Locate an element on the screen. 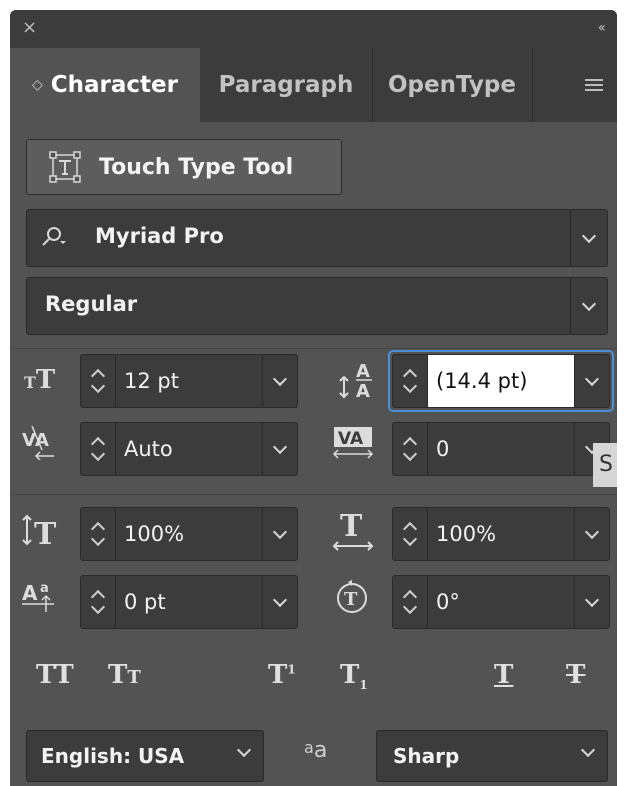 The image size is (627, 786). tracking-icon: VA is located at coordinates (353, 446).